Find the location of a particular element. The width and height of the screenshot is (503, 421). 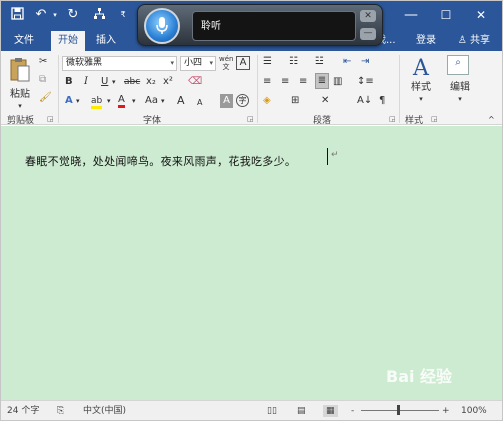

zoom-in-button: + is located at coordinates (446, 411).